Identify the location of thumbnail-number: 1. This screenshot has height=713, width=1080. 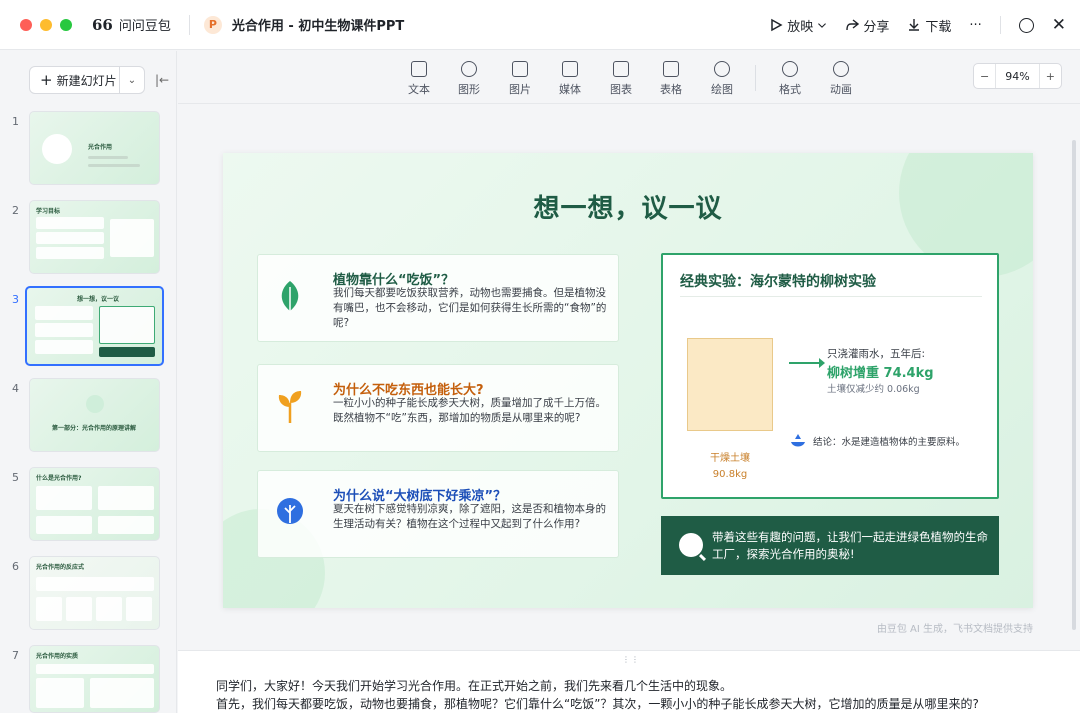
(15, 121).